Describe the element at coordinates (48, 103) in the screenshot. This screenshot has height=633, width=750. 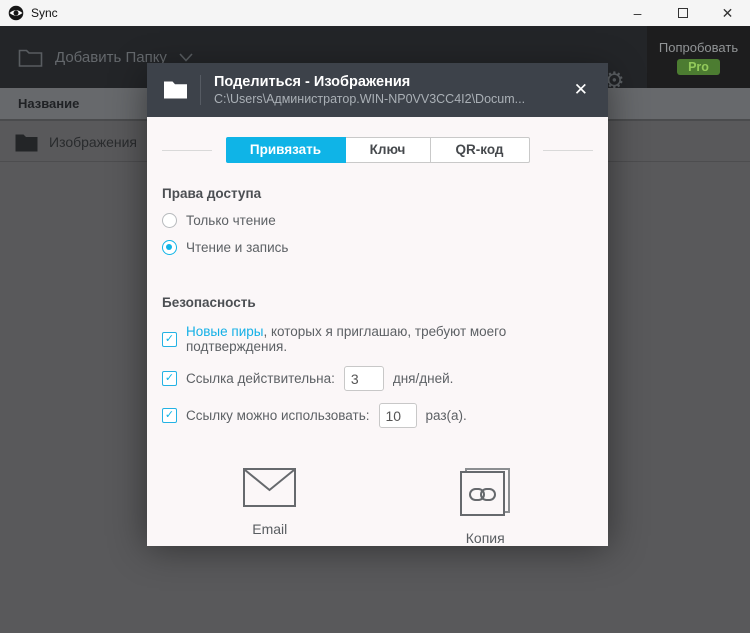
I see `name-column-header: Название` at that location.